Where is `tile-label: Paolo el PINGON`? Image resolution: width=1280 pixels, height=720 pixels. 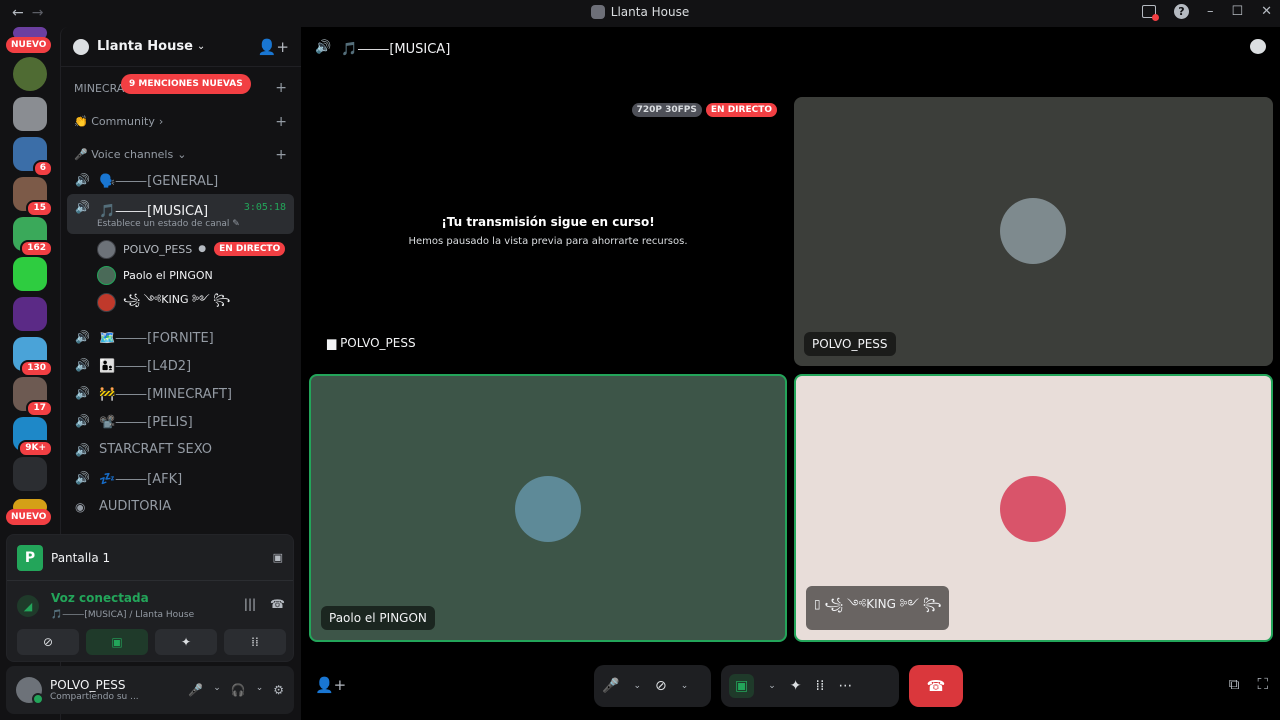
tile-label: Paolo el PINGON is located at coordinates (378, 618).